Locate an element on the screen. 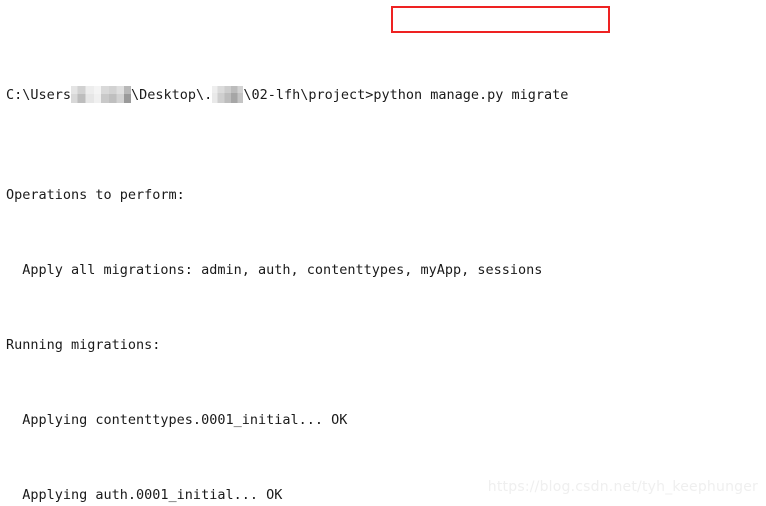 The image size is (766, 506). output-line: Operations to perform: is located at coordinates (95, 195).